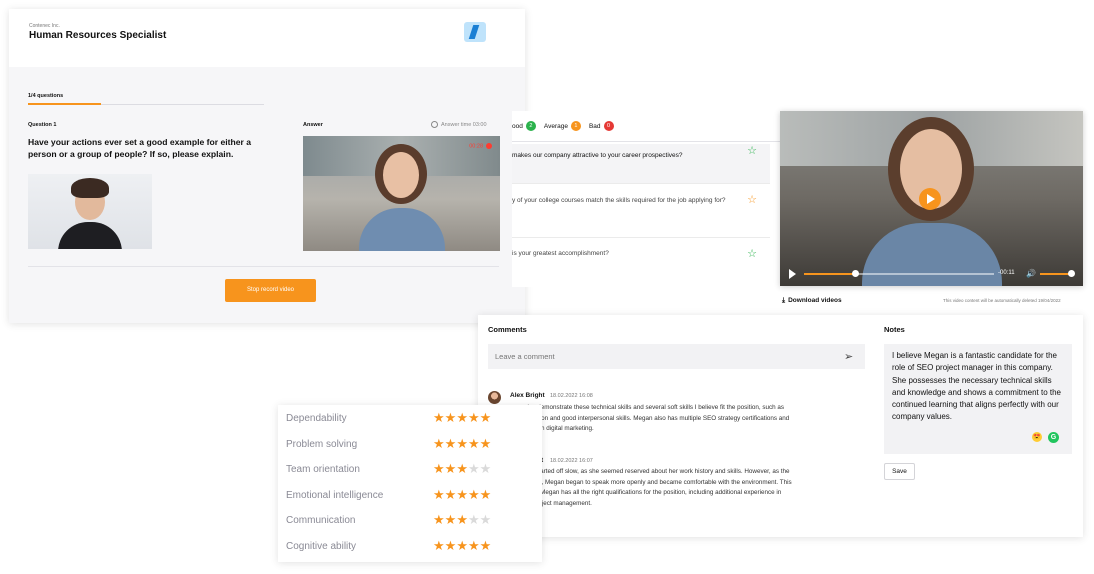 Image resolution: width=1094 pixels, height=574 pixels. Describe the element at coordinates (1071, 273) in the screenshot. I see `volume-handle` at that location.